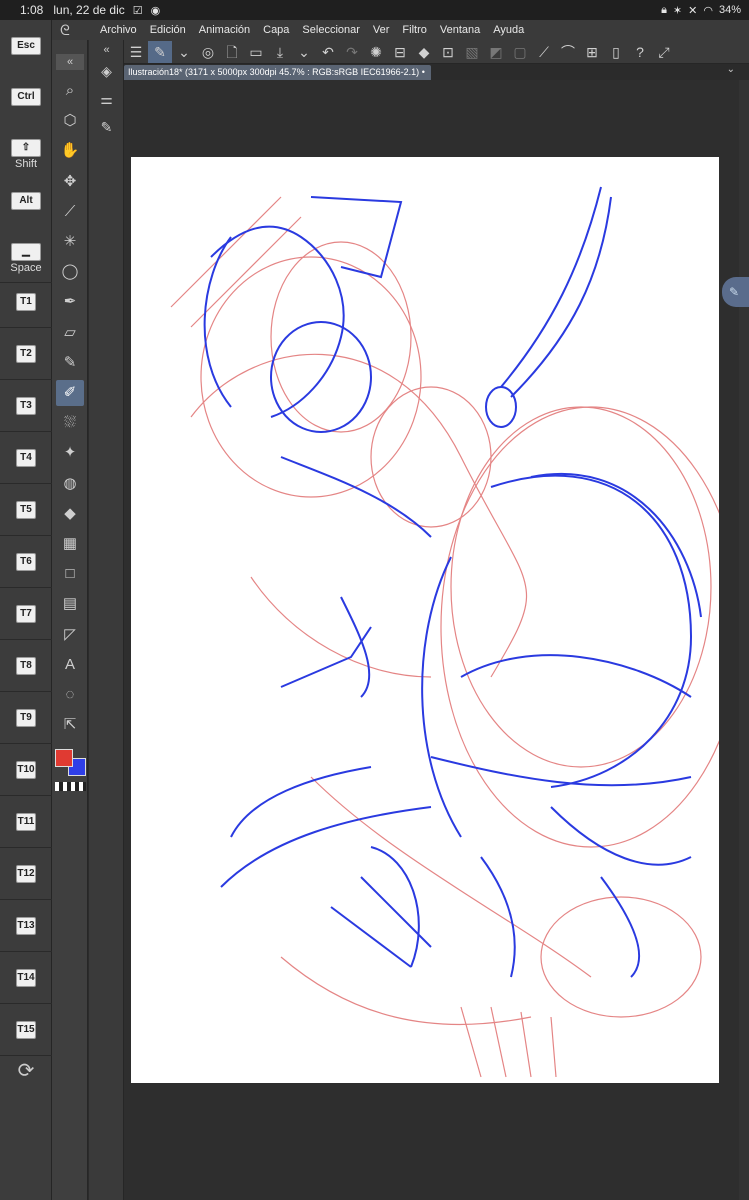 The height and width of the screenshot is (1200, 749). What do you see at coordinates (376, 52) in the screenshot?
I see `loading-icon: ✺` at bounding box center [376, 52].